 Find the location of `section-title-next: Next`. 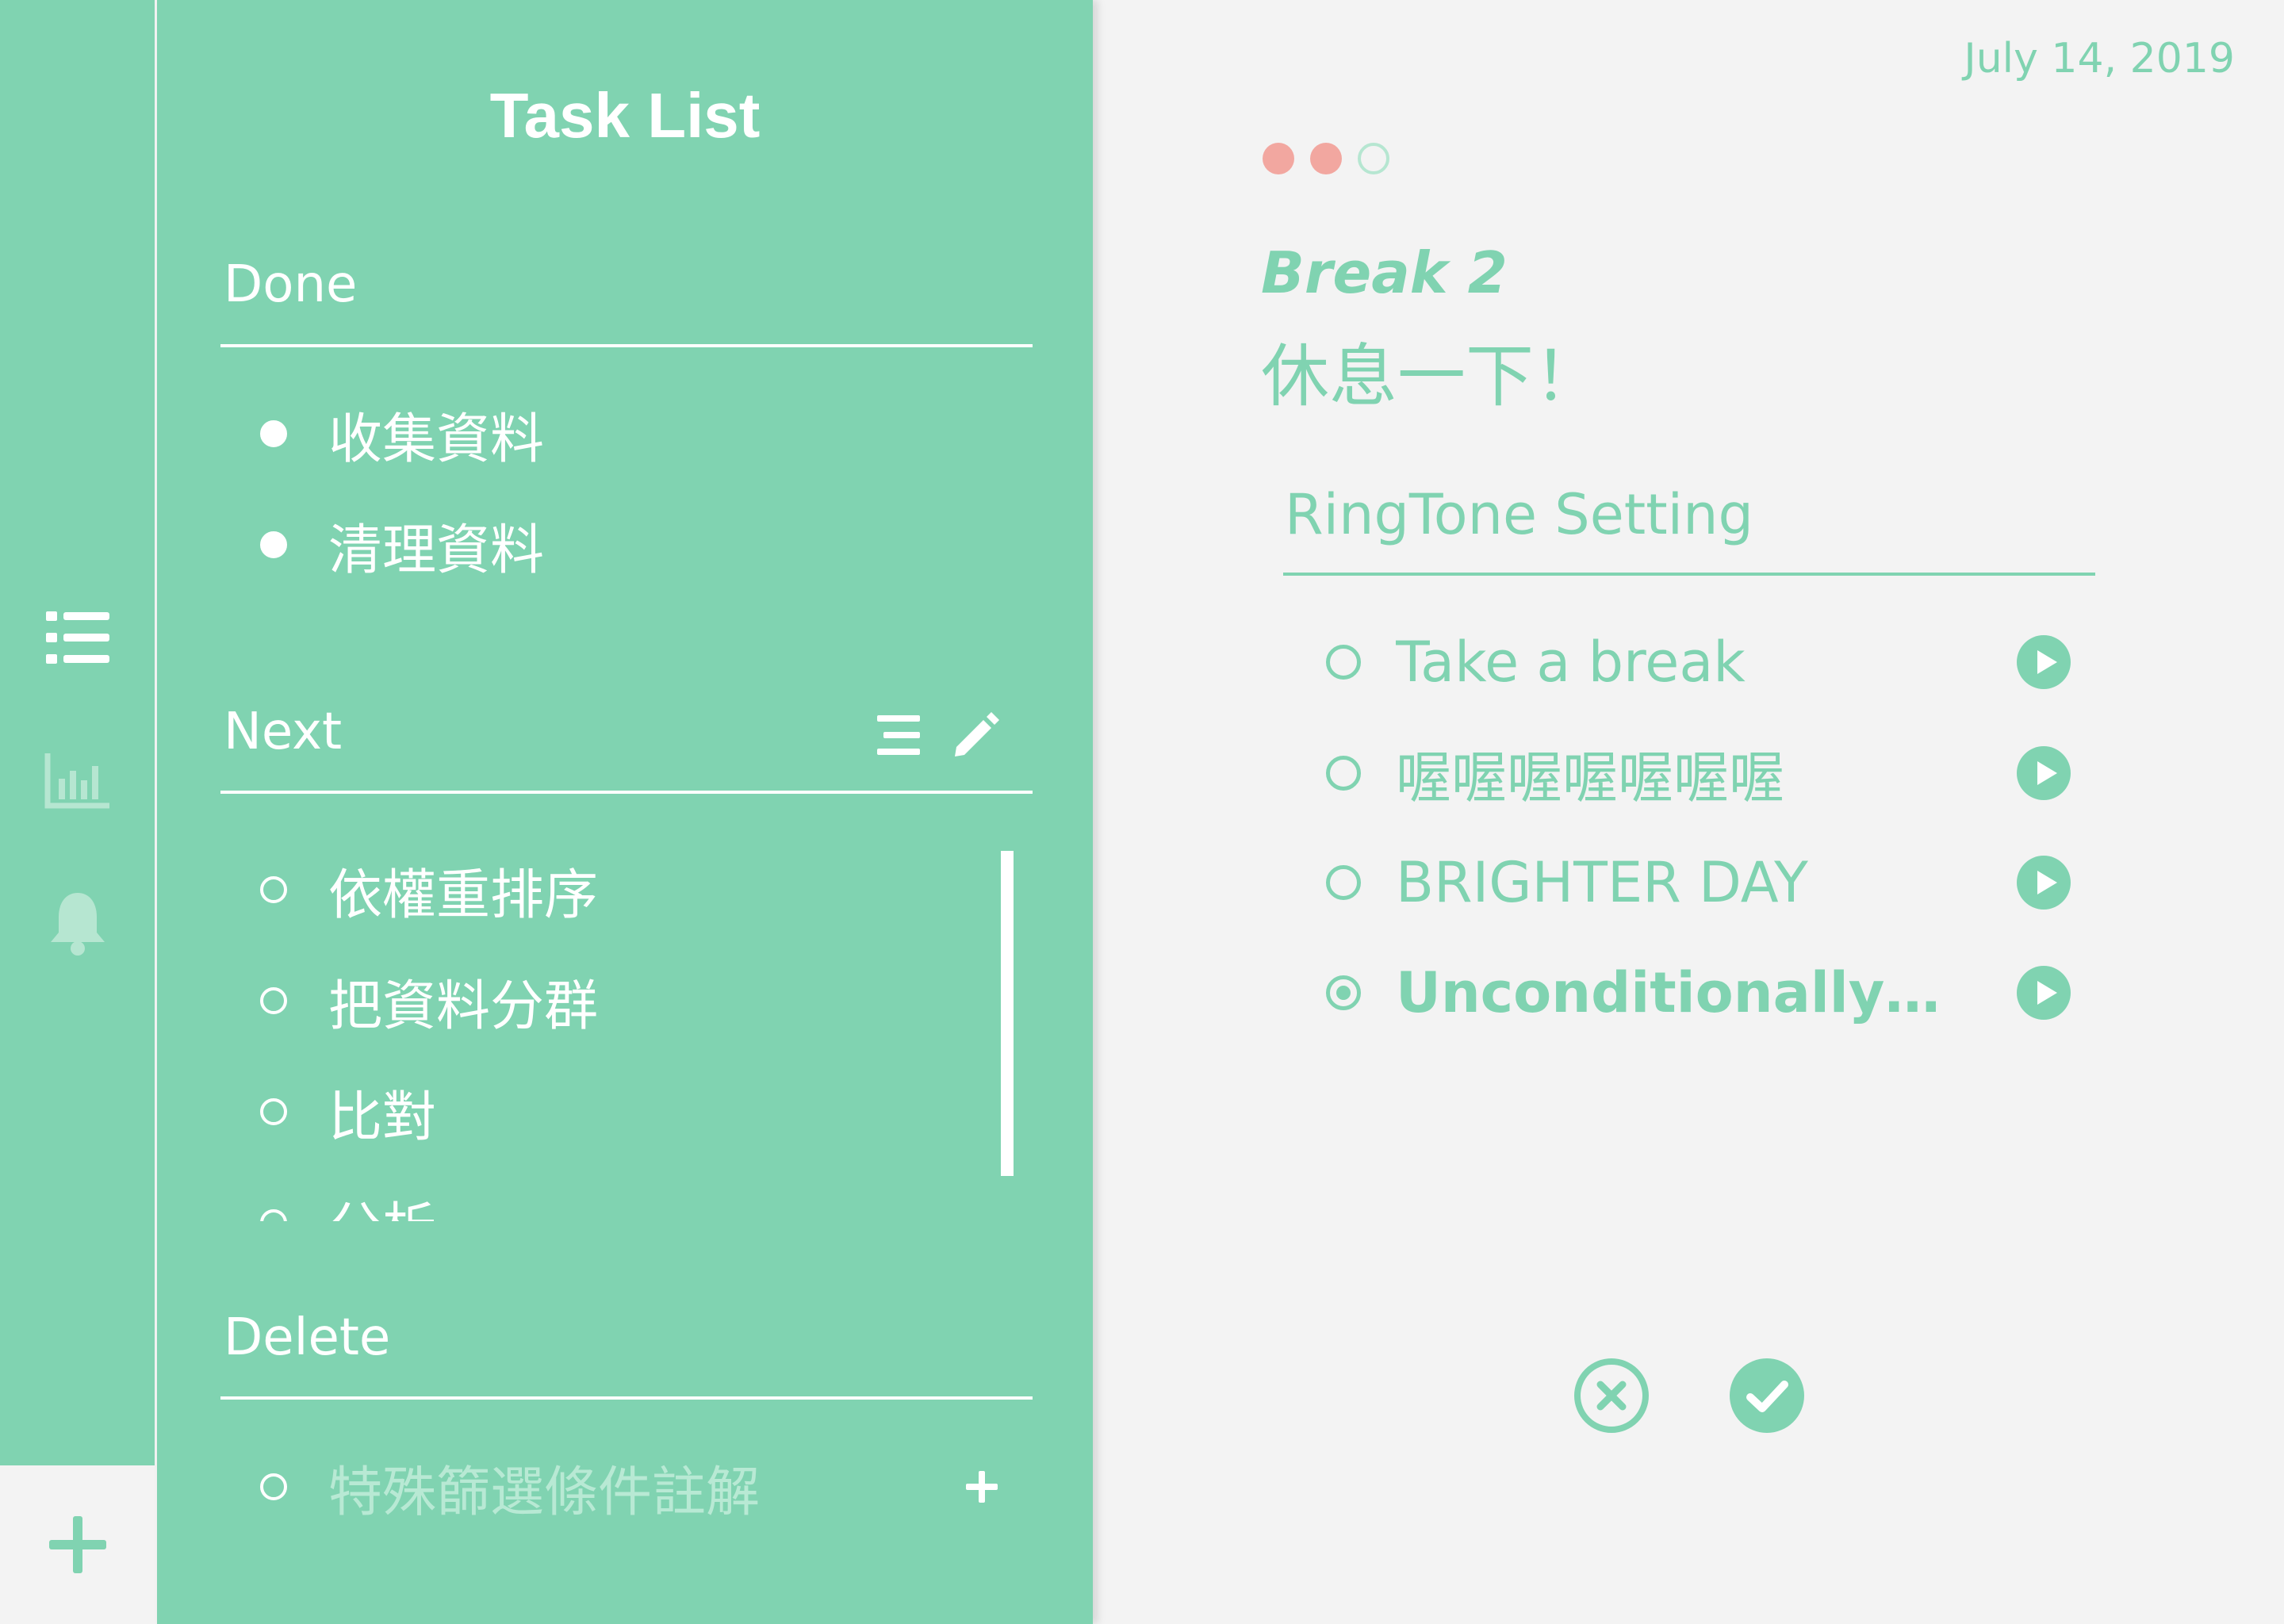

section-title-next: Next is located at coordinates (283, 732).